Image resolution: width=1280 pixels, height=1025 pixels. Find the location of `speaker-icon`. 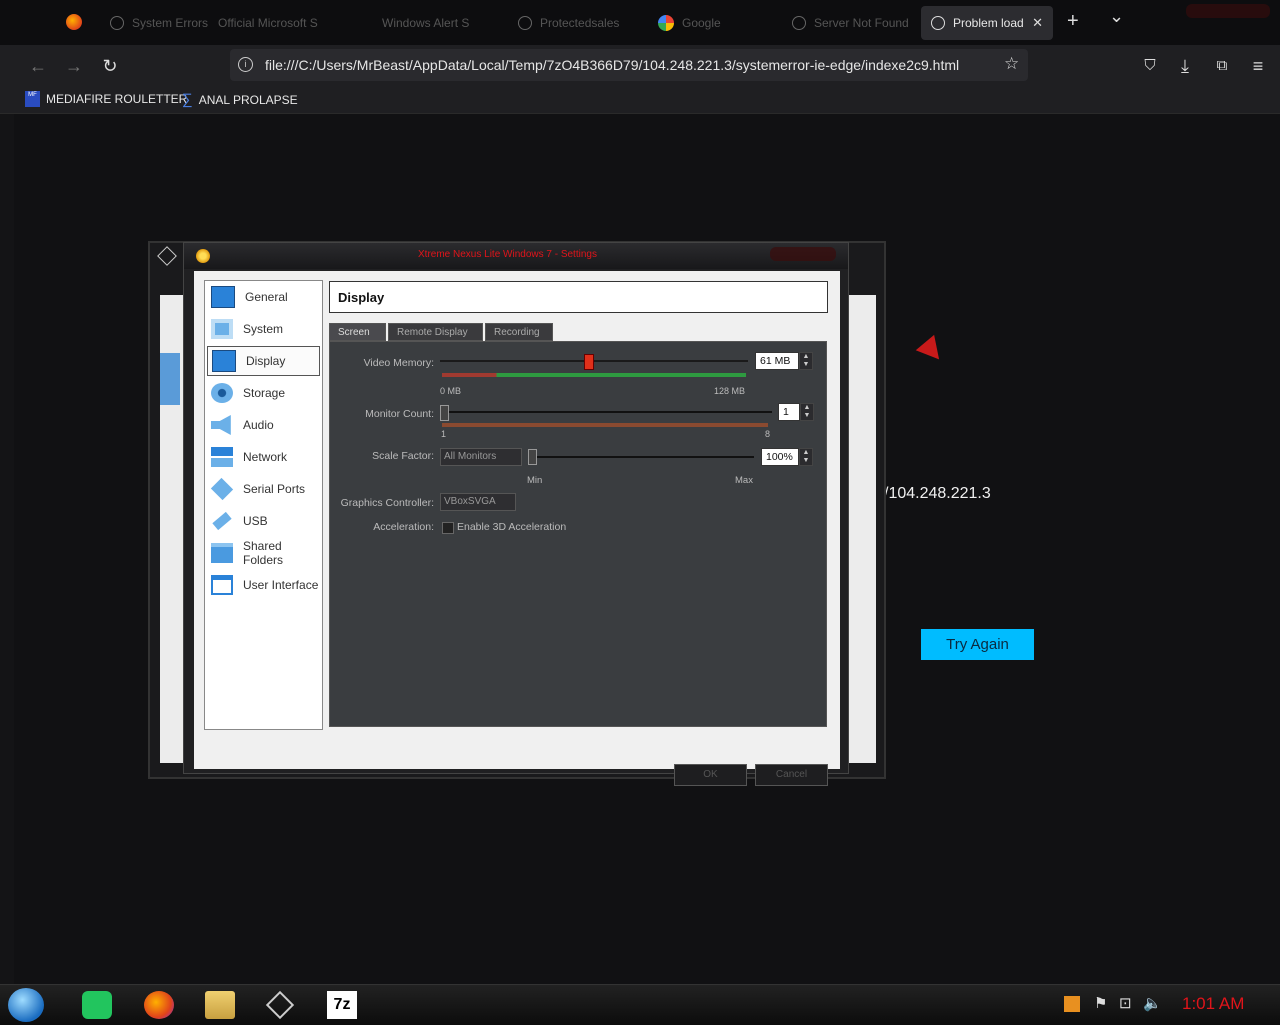

speaker-icon is located at coordinates (221, 425).